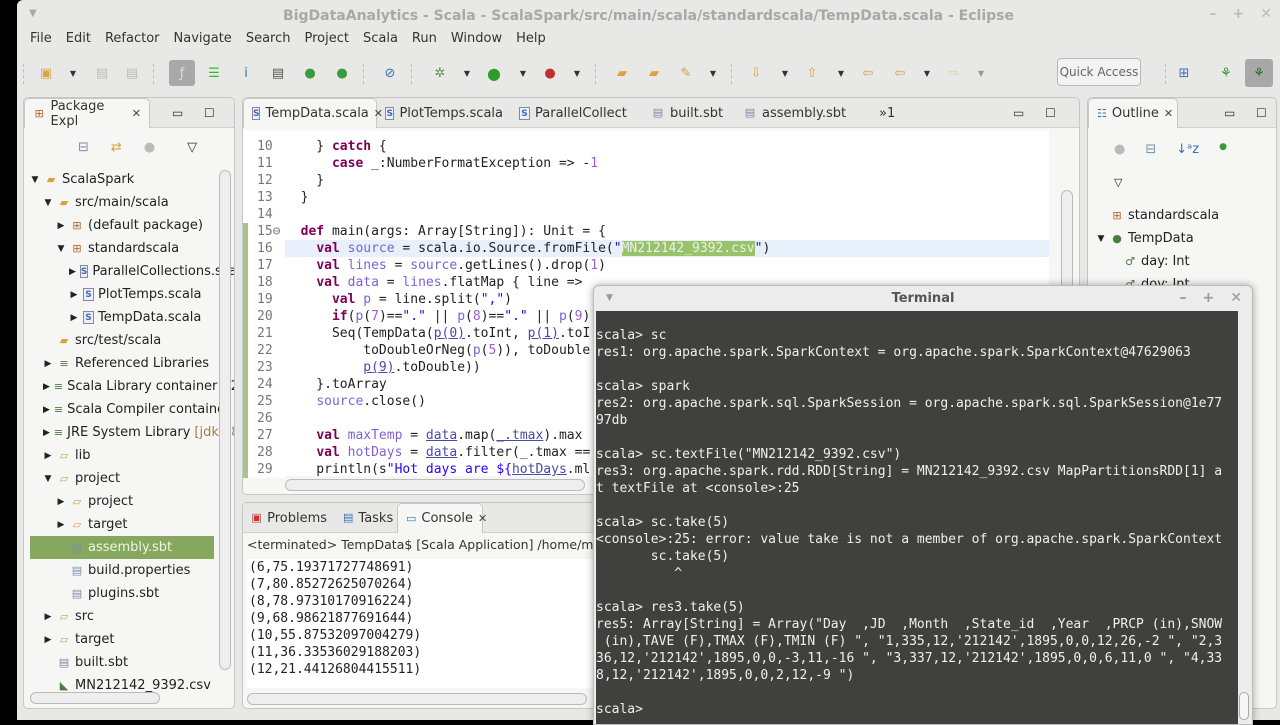 The width and height of the screenshot is (1280, 725). I want to click on save-icon: ▤, so click(102, 73).